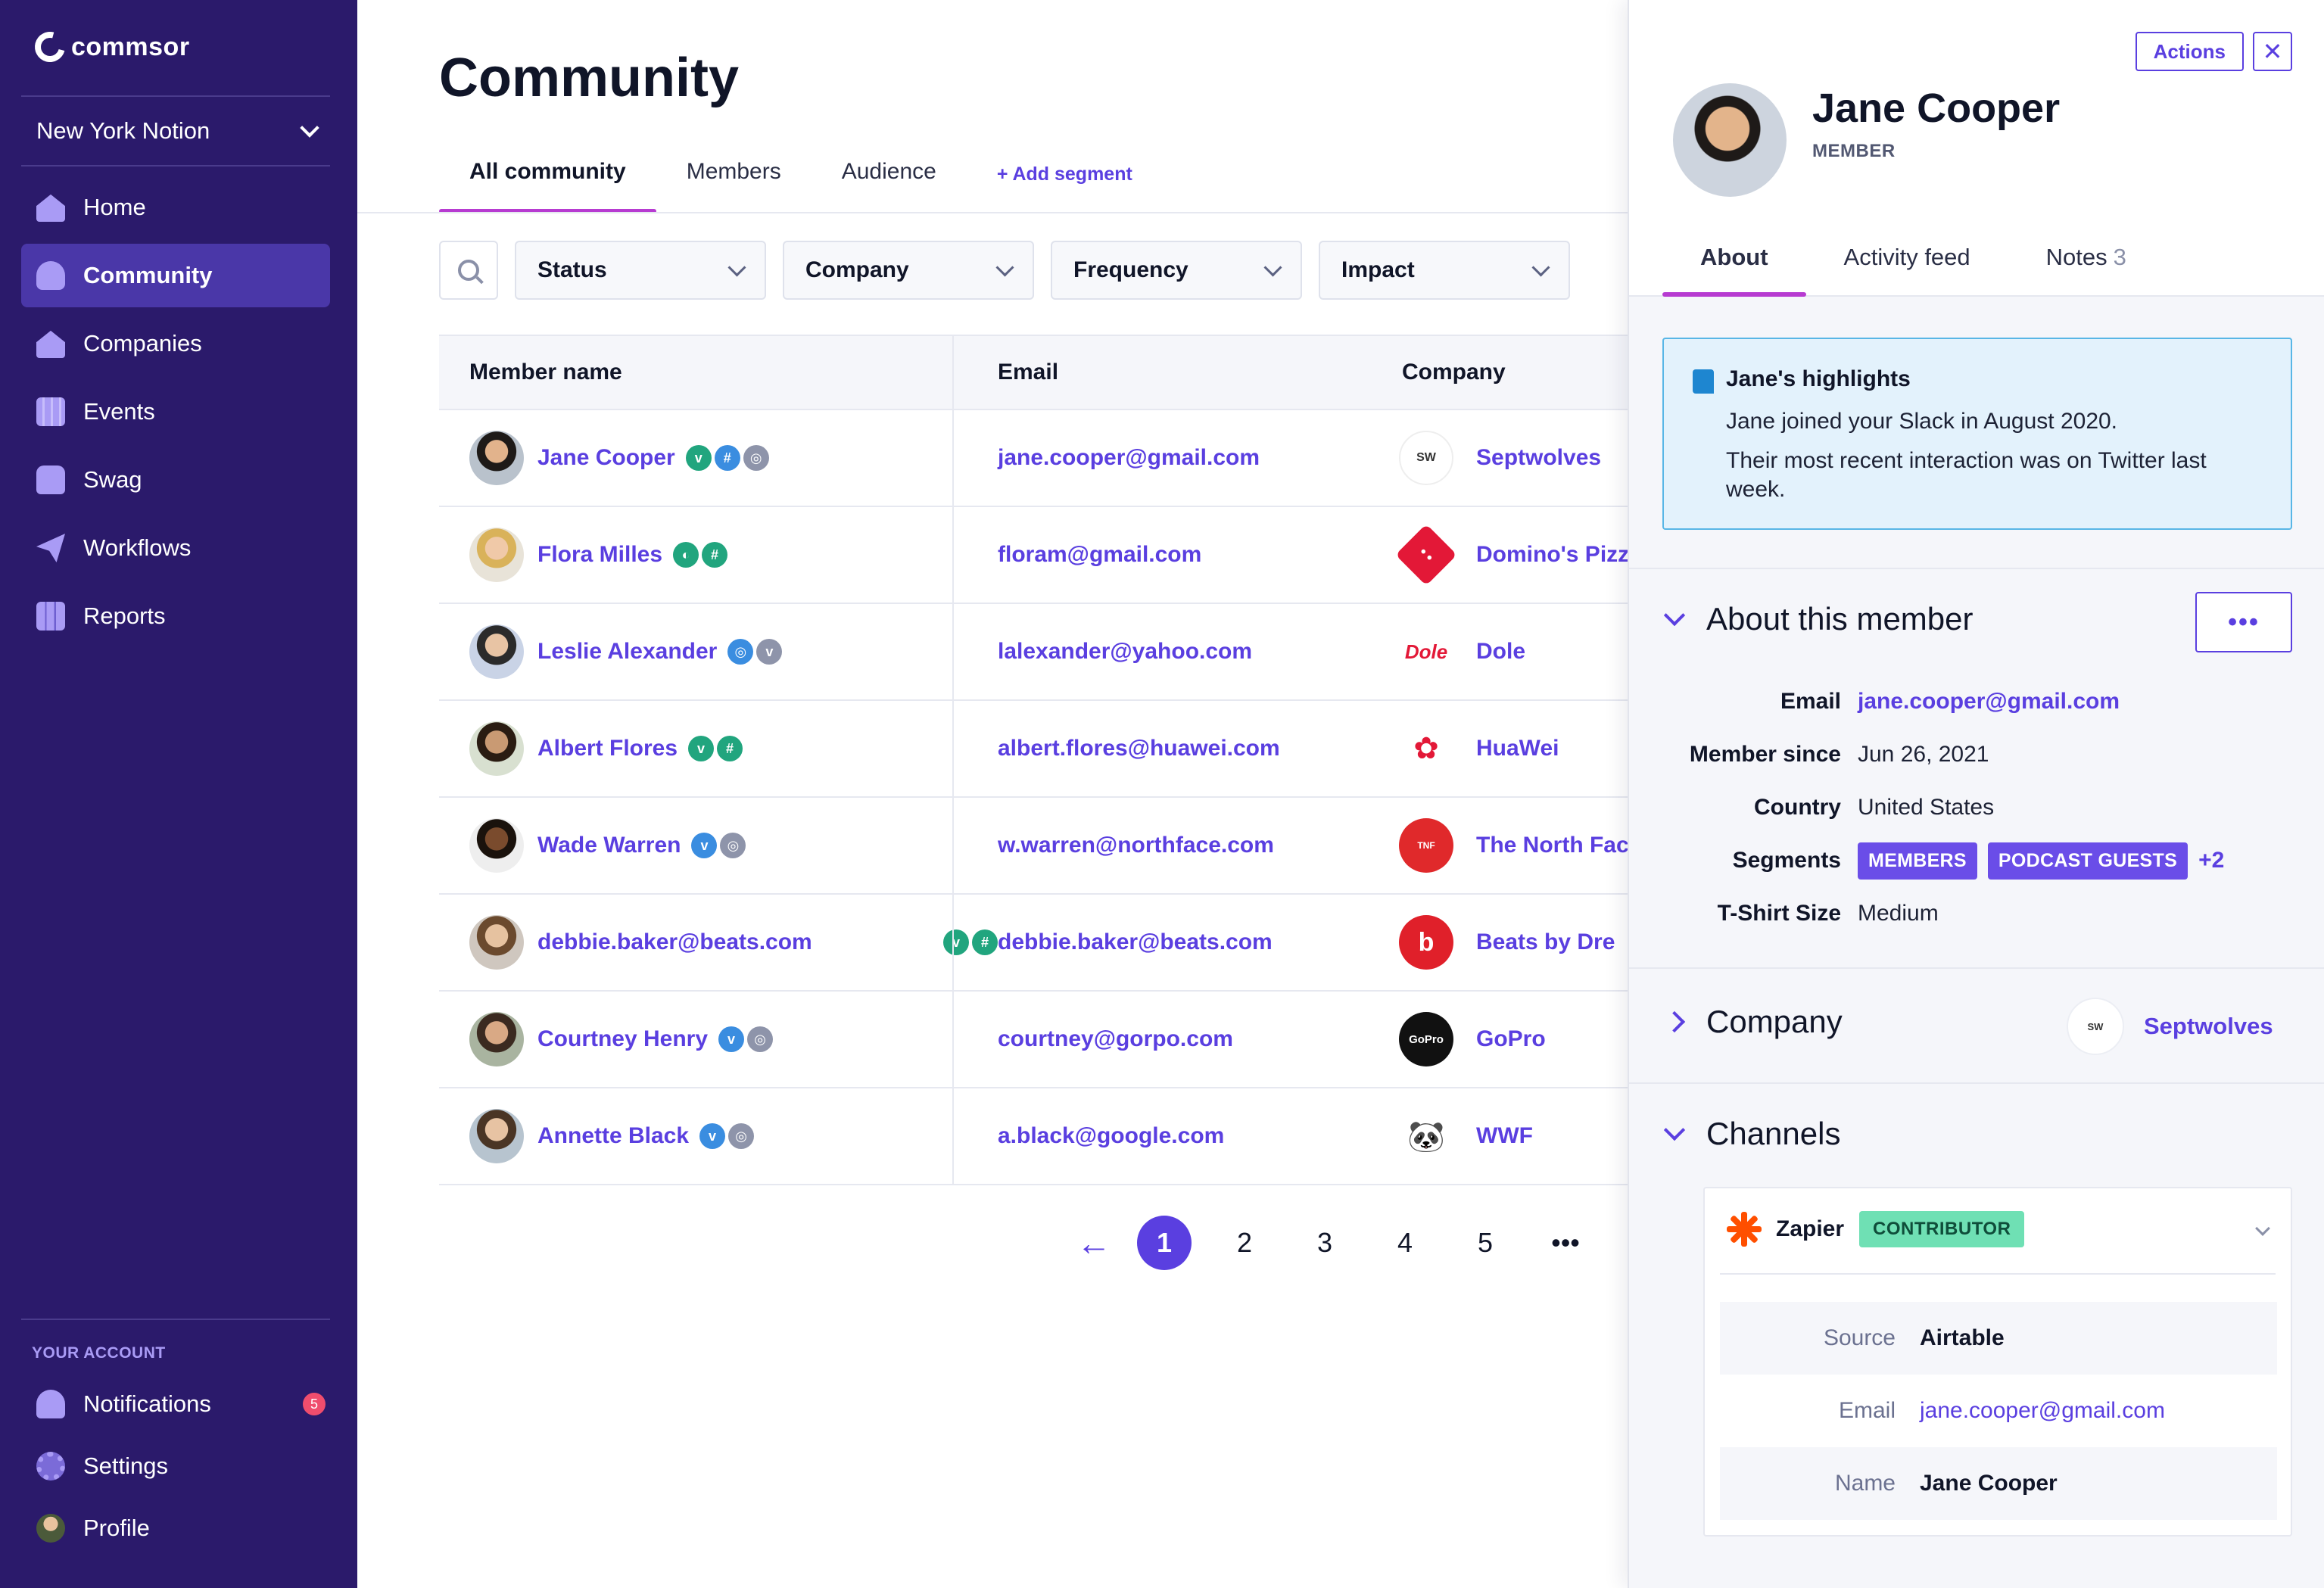 Image resolution: width=2324 pixels, height=1588 pixels. What do you see at coordinates (2211, 860) in the screenshot?
I see `more-segments-link: +2` at bounding box center [2211, 860].